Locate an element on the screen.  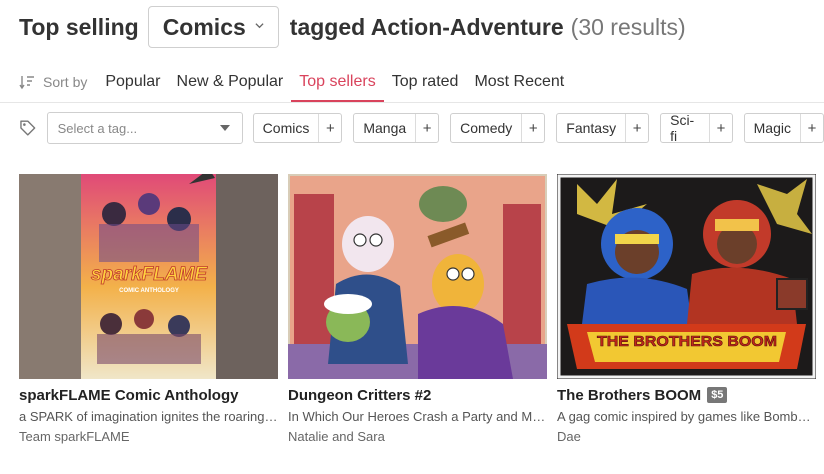
category-dropdown: Comics is located at coordinates (213, 27).